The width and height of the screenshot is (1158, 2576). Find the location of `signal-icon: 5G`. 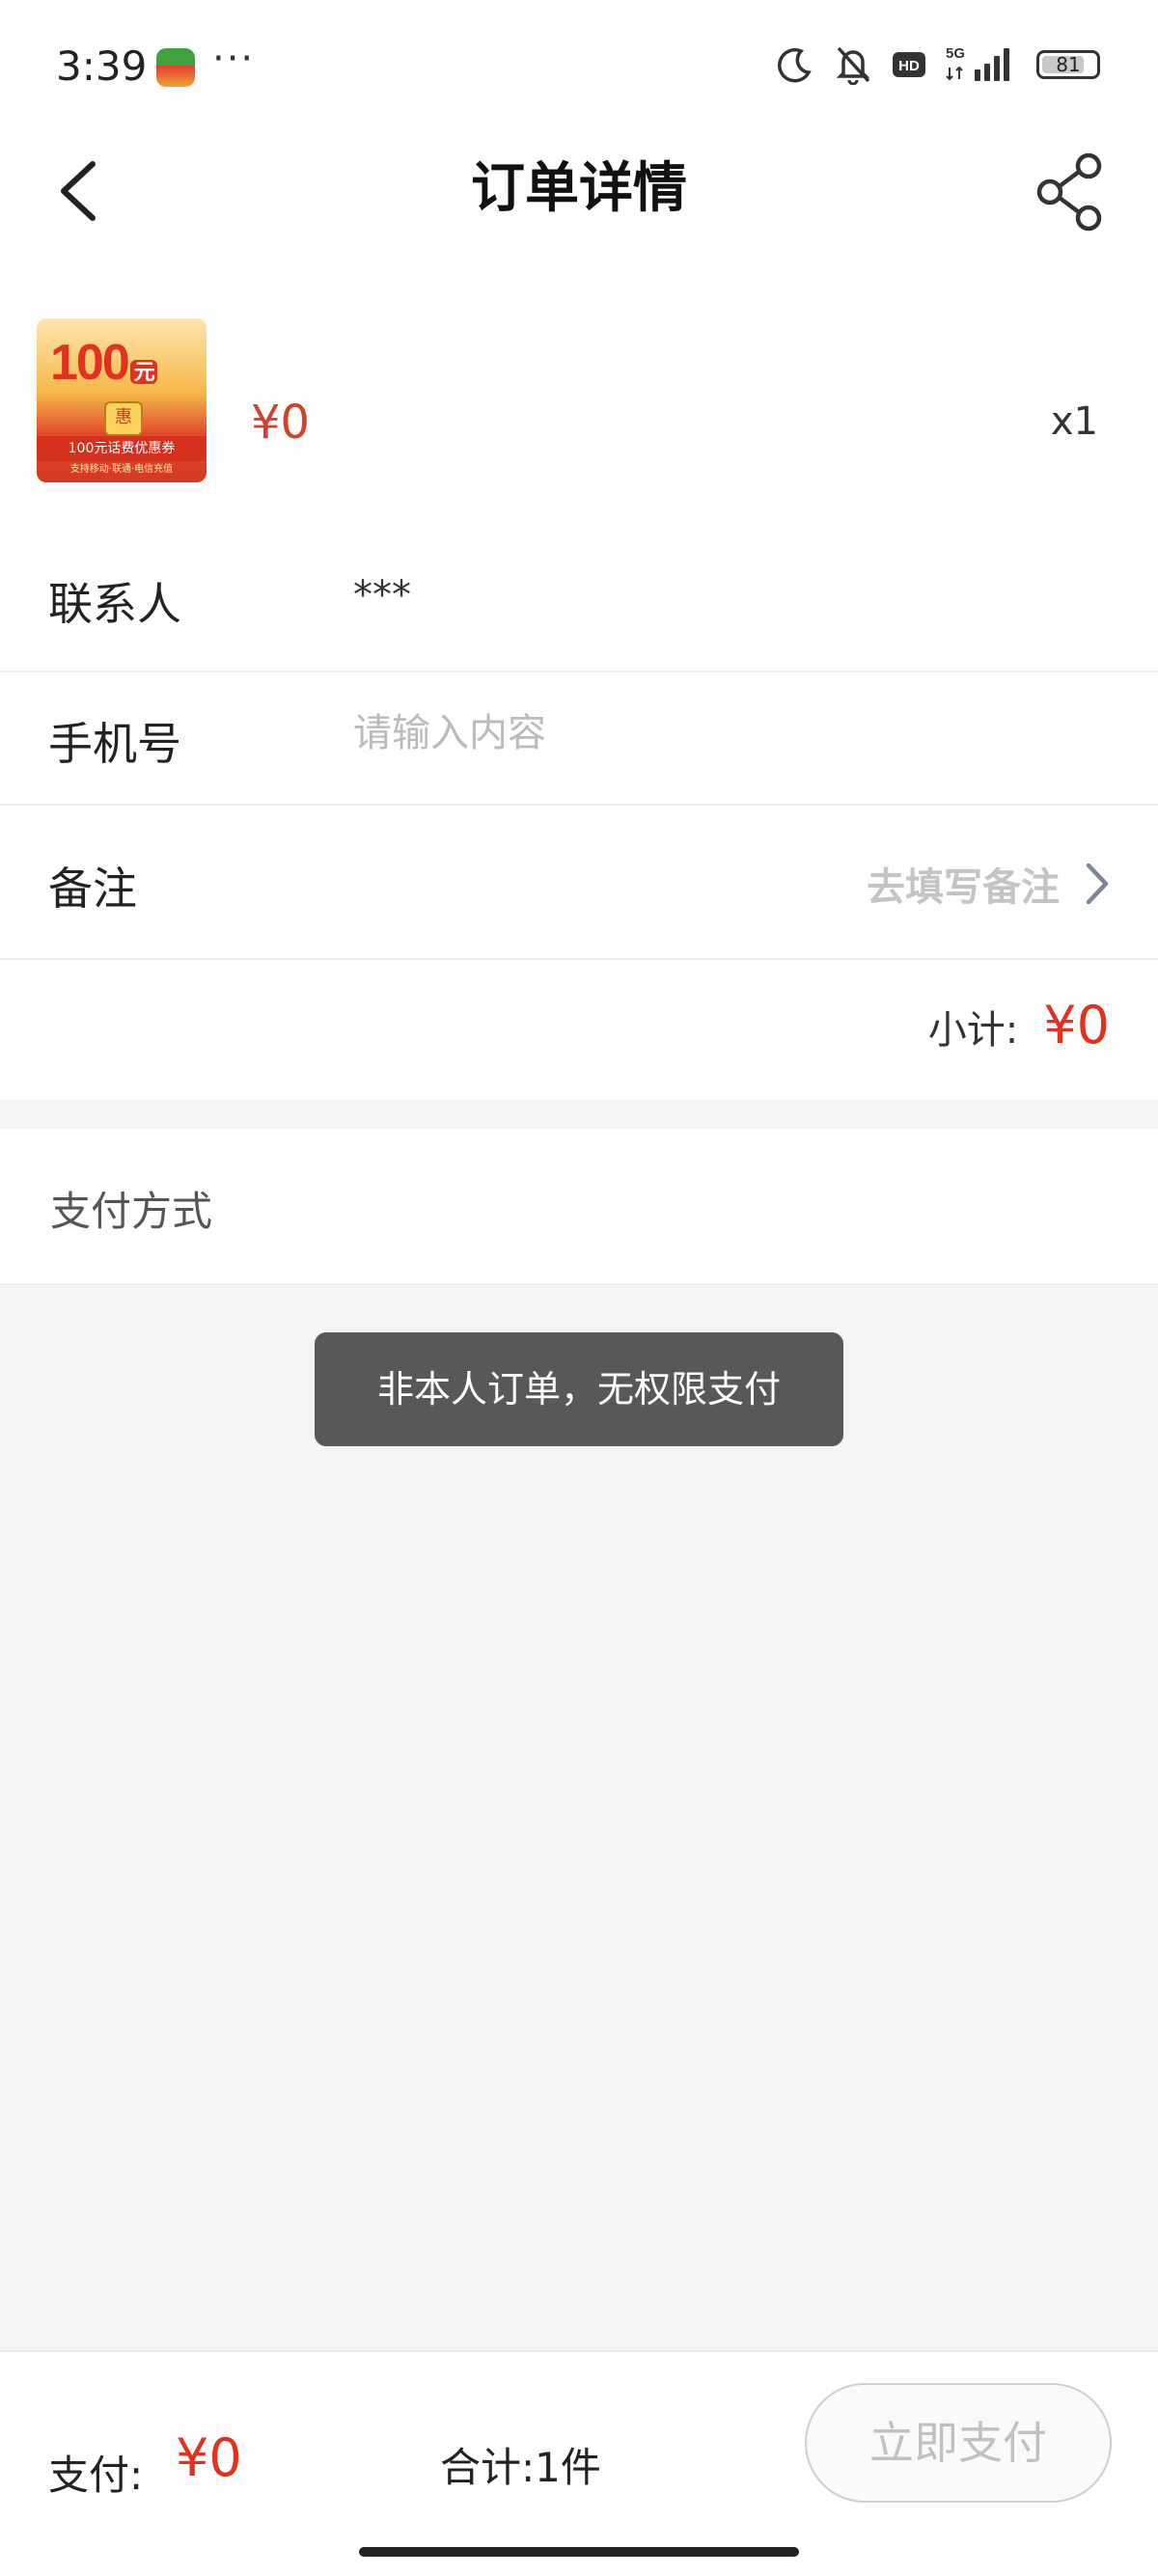

signal-icon: 5G is located at coordinates (977, 63).